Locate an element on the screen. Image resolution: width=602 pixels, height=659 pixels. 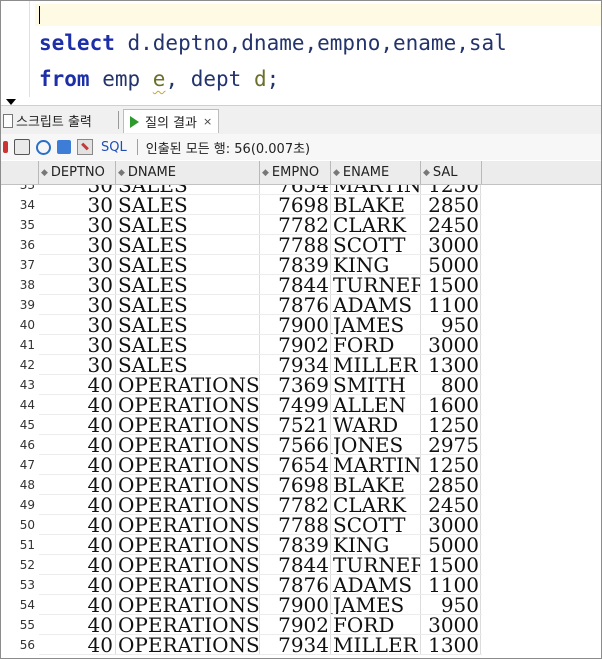
close-tab-icon: × is located at coordinates (207, 121).